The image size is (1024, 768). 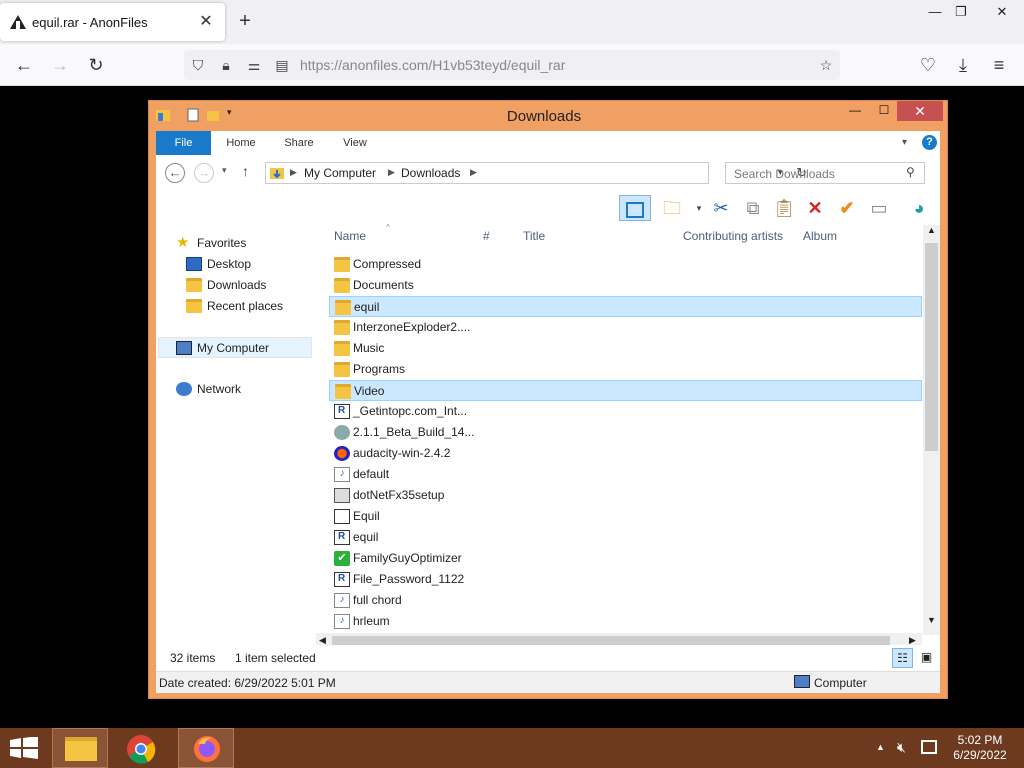 What do you see at coordinates (929, 142) in the screenshot?
I see `help-icon: ?` at bounding box center [929, 142].